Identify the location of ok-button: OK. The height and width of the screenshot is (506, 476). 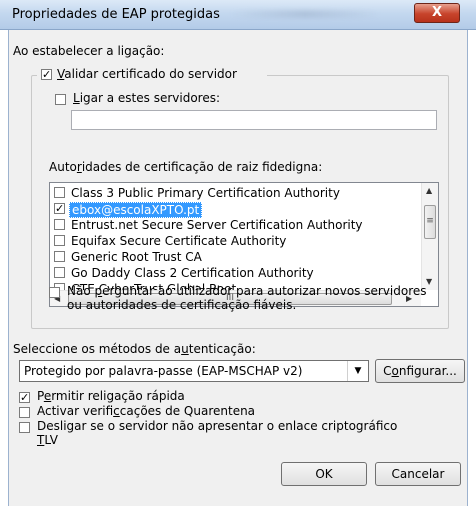
(324, 474).